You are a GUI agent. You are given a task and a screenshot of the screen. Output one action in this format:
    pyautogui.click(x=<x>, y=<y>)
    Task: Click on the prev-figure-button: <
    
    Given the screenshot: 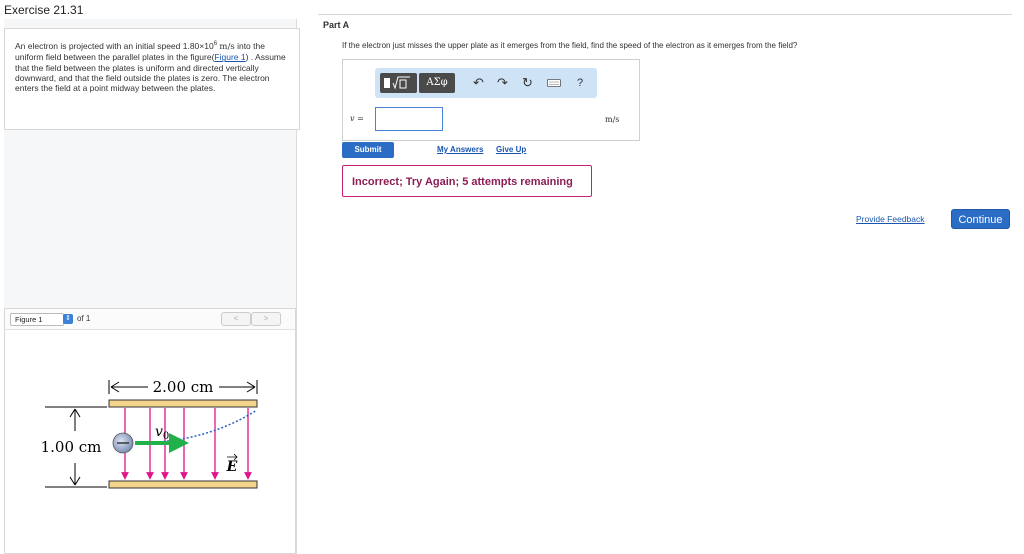 What is the action you would take?
    pyautogui.click(x=236, y=319)
    